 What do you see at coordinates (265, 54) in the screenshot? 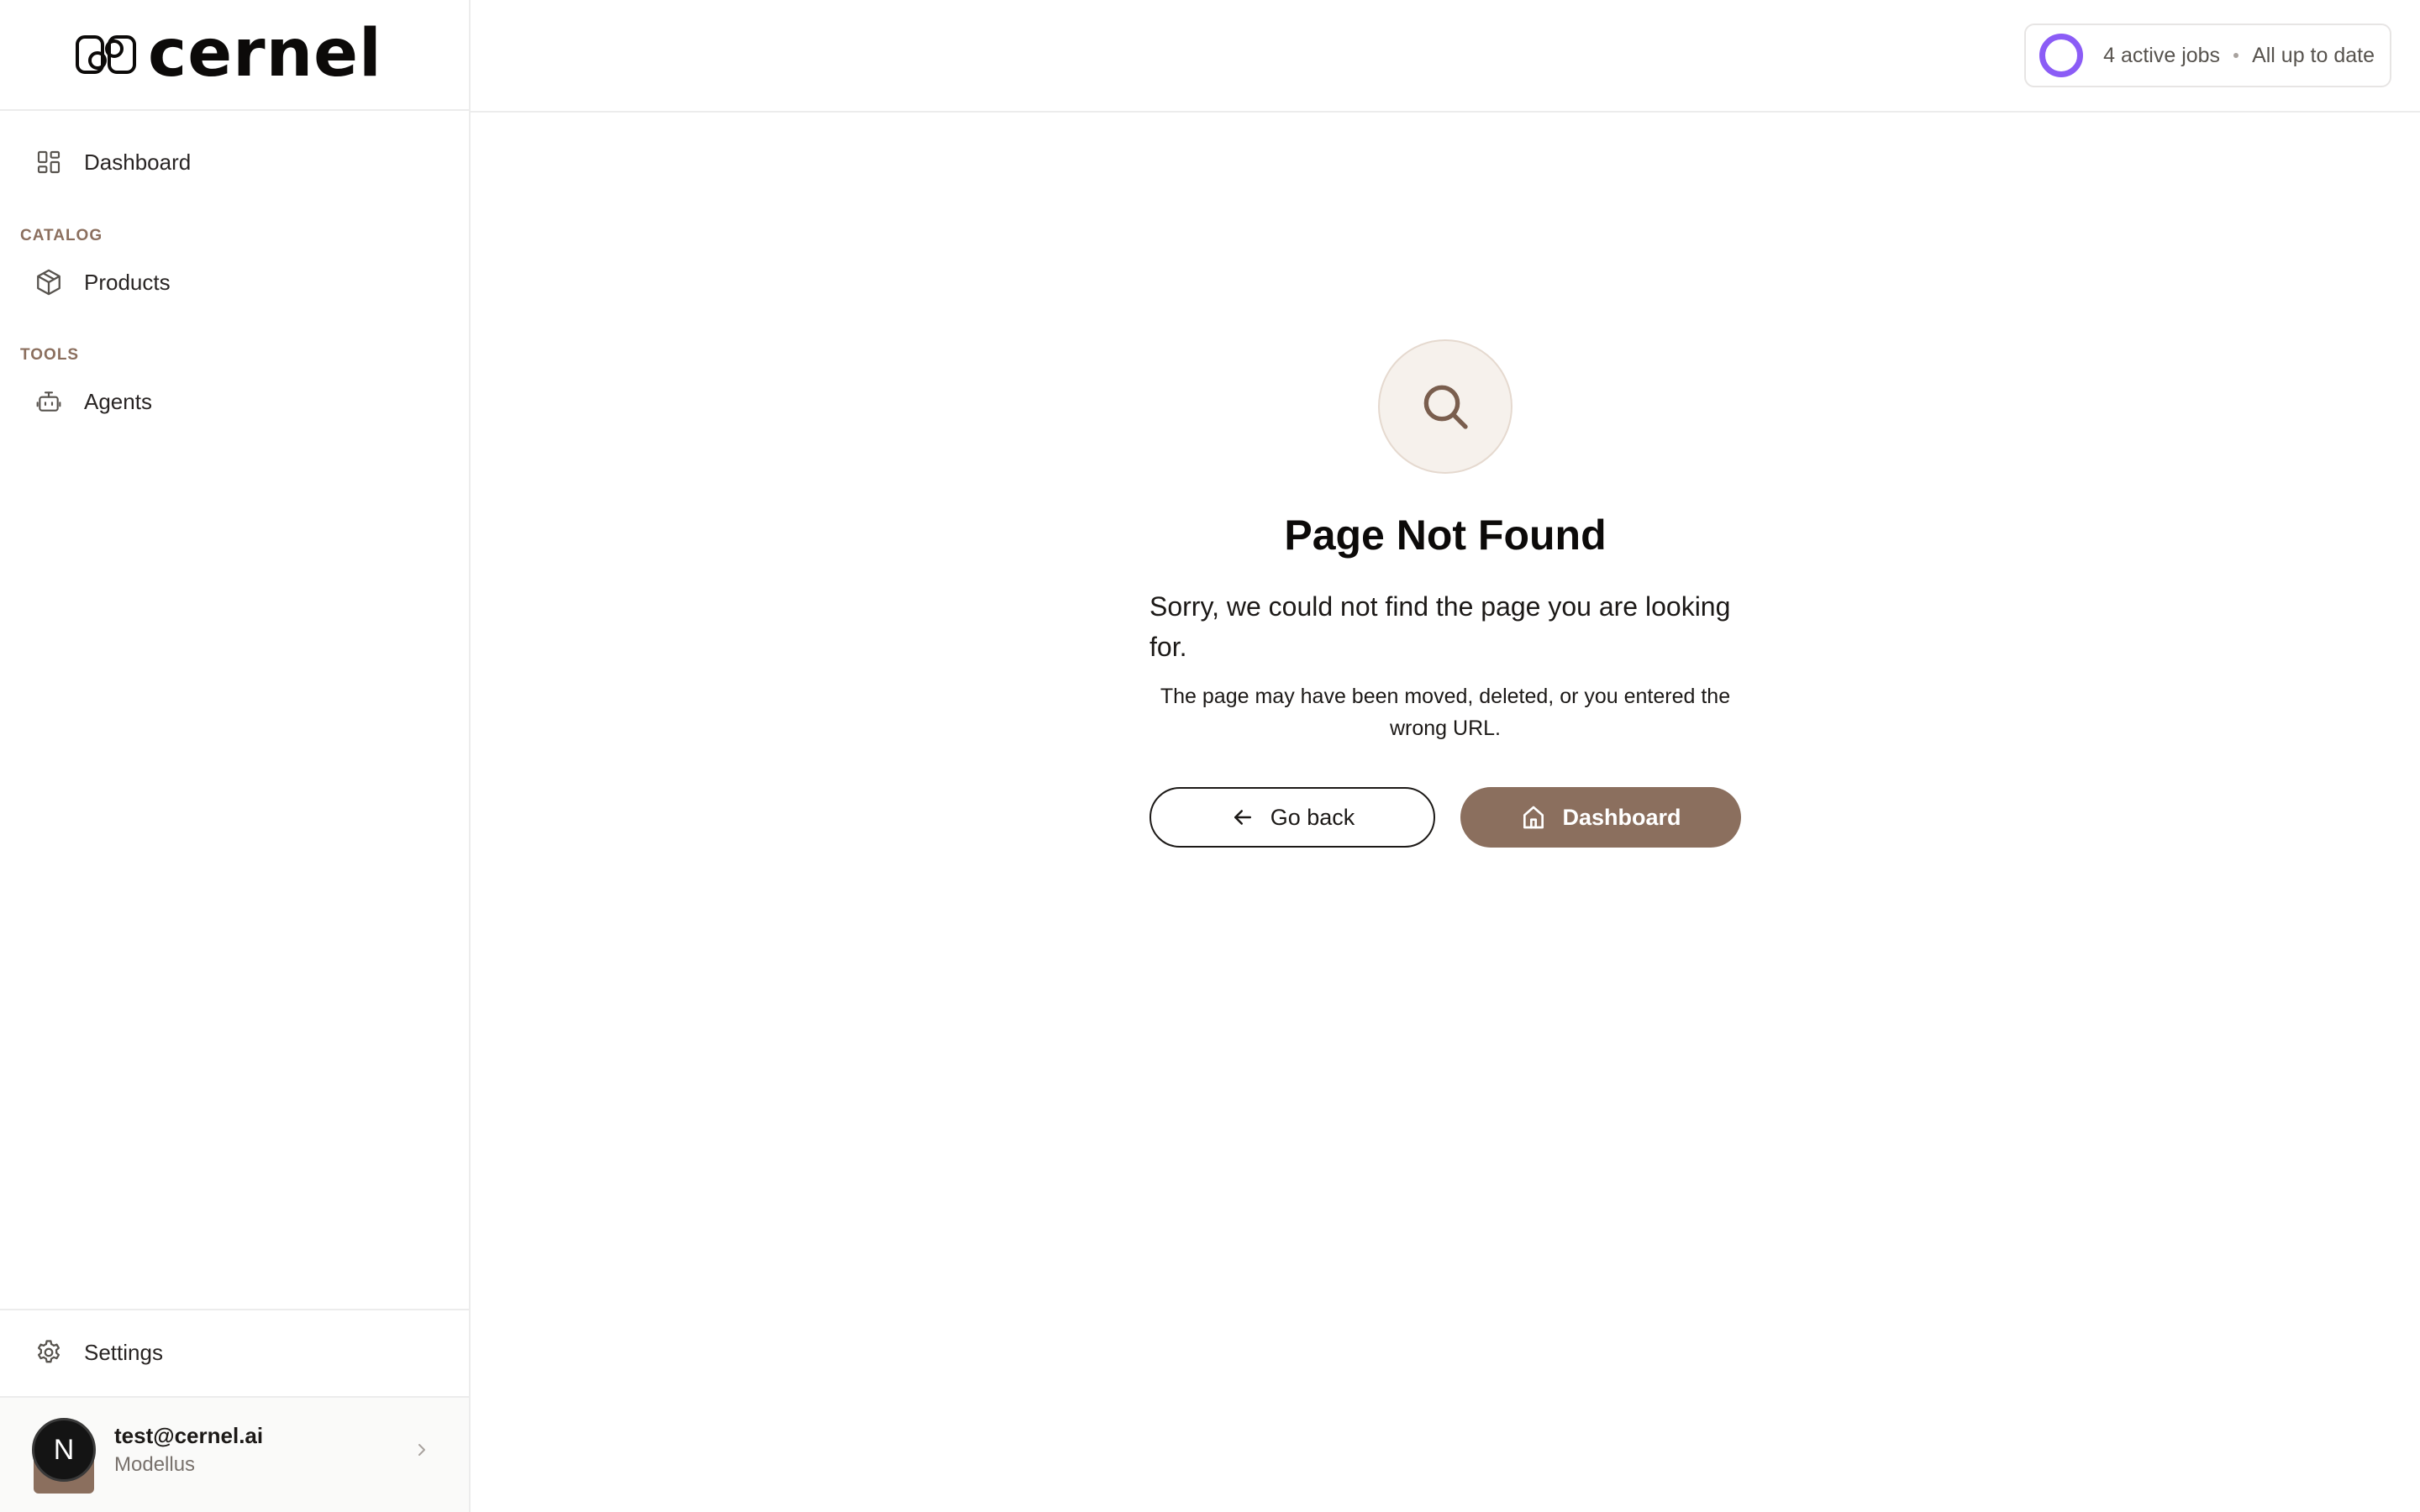
I see `brand-name: cernel` at bounding box center [265, 54].